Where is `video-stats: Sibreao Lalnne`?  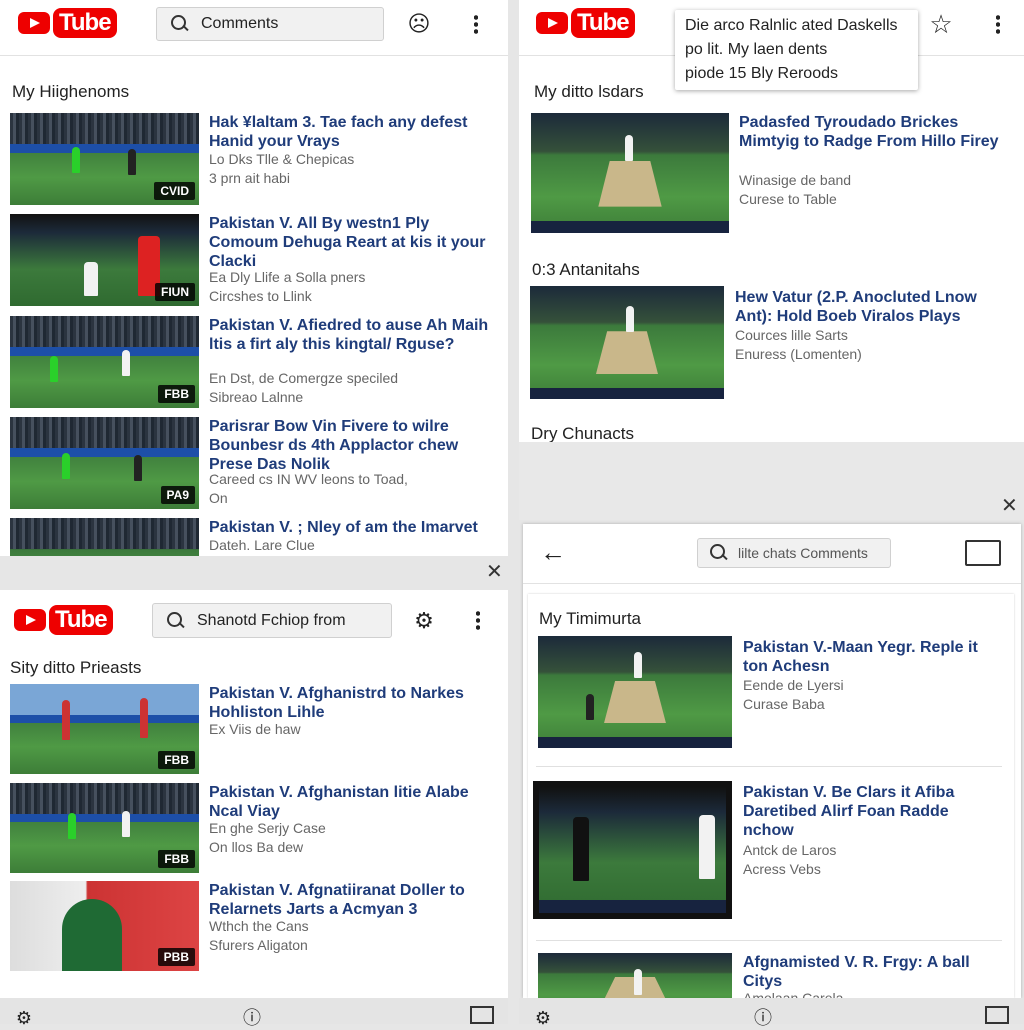 video-stats: Sibreao Lalnne is located at coordinates (256, 397).